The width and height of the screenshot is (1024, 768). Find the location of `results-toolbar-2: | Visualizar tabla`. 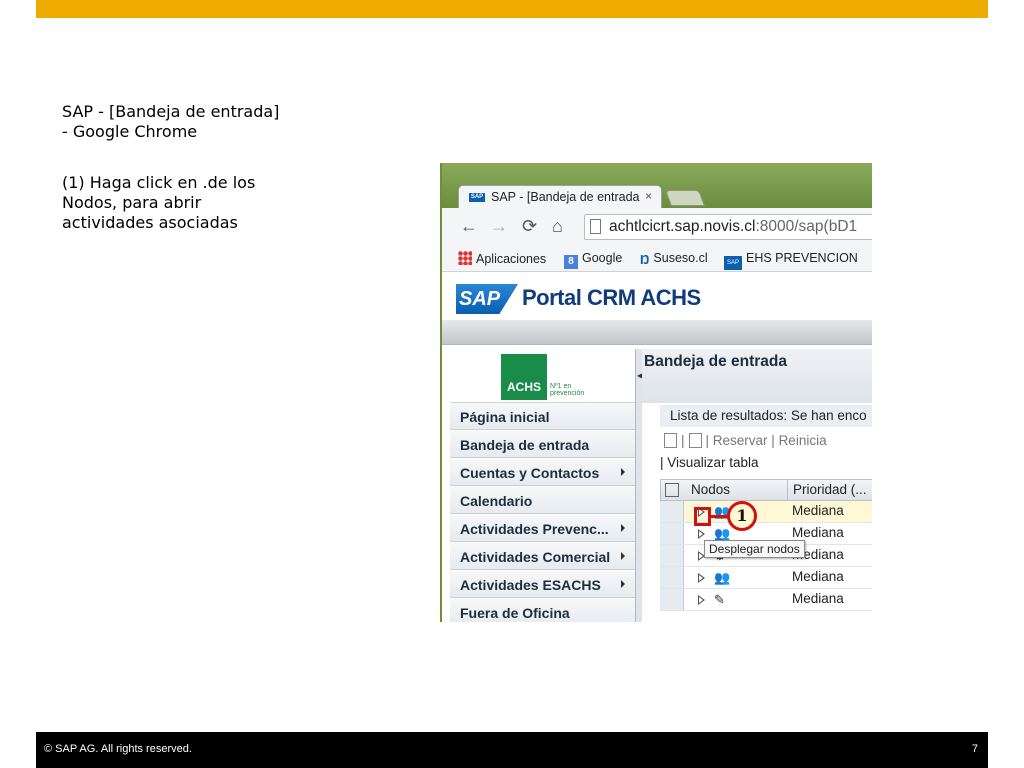

results-toolbar-2: | Visualizar tabla is located at coordinates (709, 462).